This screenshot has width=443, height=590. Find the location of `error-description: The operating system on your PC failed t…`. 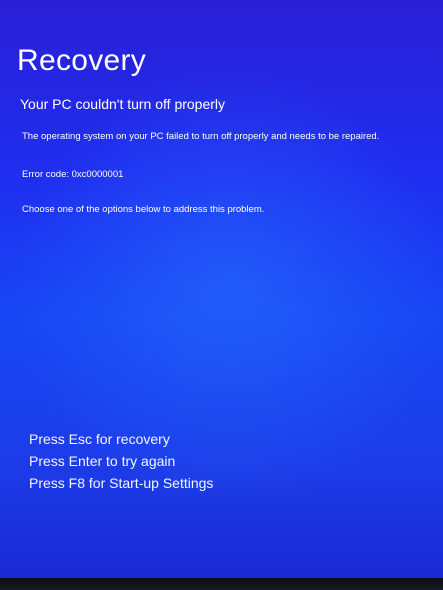

error-description: The operating system on your PC failed t… is located at coordinates (201, 136).